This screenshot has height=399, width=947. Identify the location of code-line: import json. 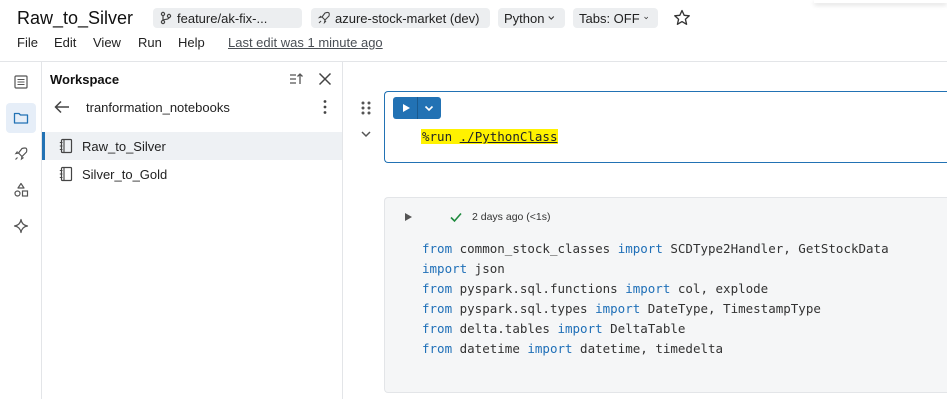
(655, 269).